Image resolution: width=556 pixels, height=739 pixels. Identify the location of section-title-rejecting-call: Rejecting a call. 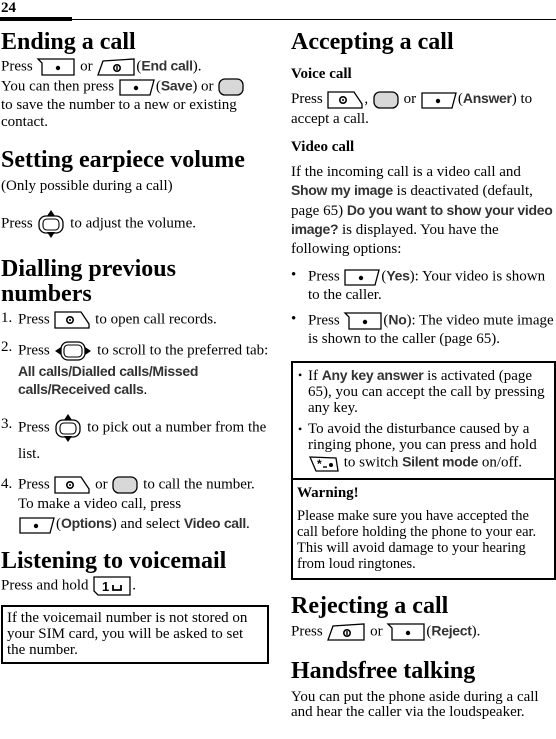
(370, 606).